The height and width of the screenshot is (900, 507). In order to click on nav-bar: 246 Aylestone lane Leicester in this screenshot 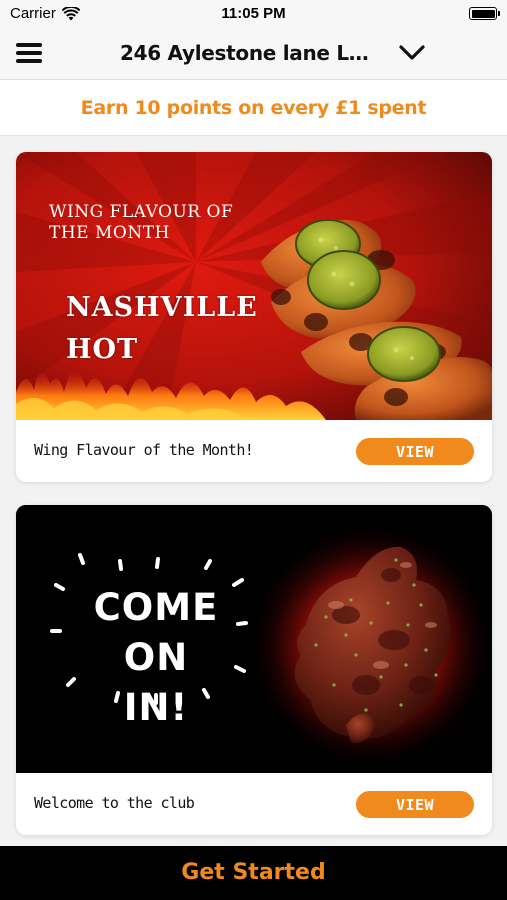, I will do `click(253, 54)`.